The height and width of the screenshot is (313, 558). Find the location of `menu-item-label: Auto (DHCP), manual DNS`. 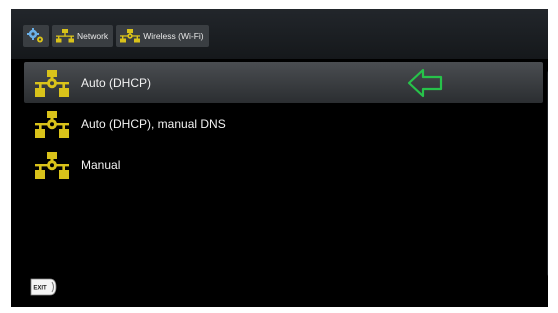

menu-item-label: Auto (DHCP), manual DNS is located at coordinates (153, 123).